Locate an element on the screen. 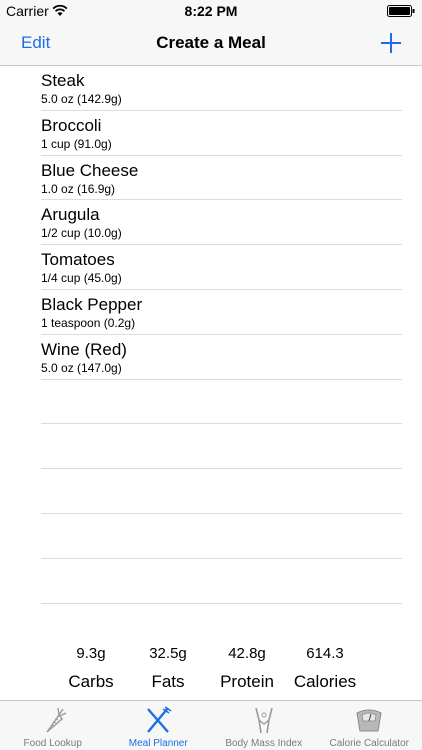  list-item: Black Pepper 1 teaspoon (0.2g) is located at coordinates (221, 312).